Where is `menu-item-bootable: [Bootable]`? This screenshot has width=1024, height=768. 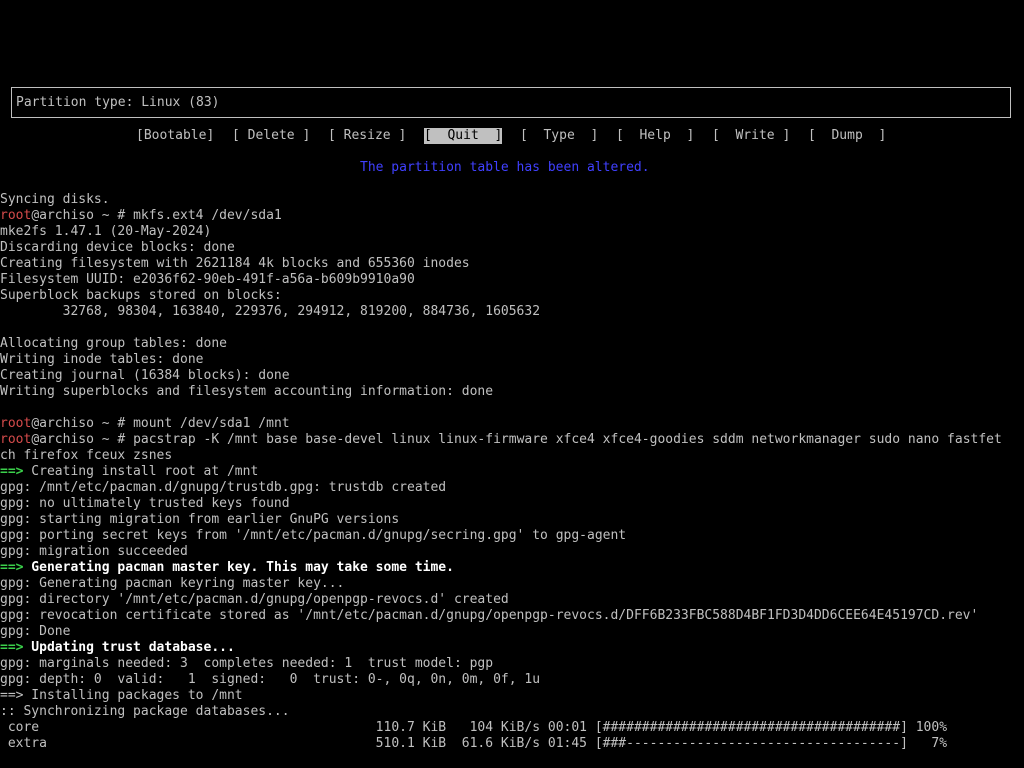
menu-item-bootable: [Bootable] is located at coordinates (175, 136).